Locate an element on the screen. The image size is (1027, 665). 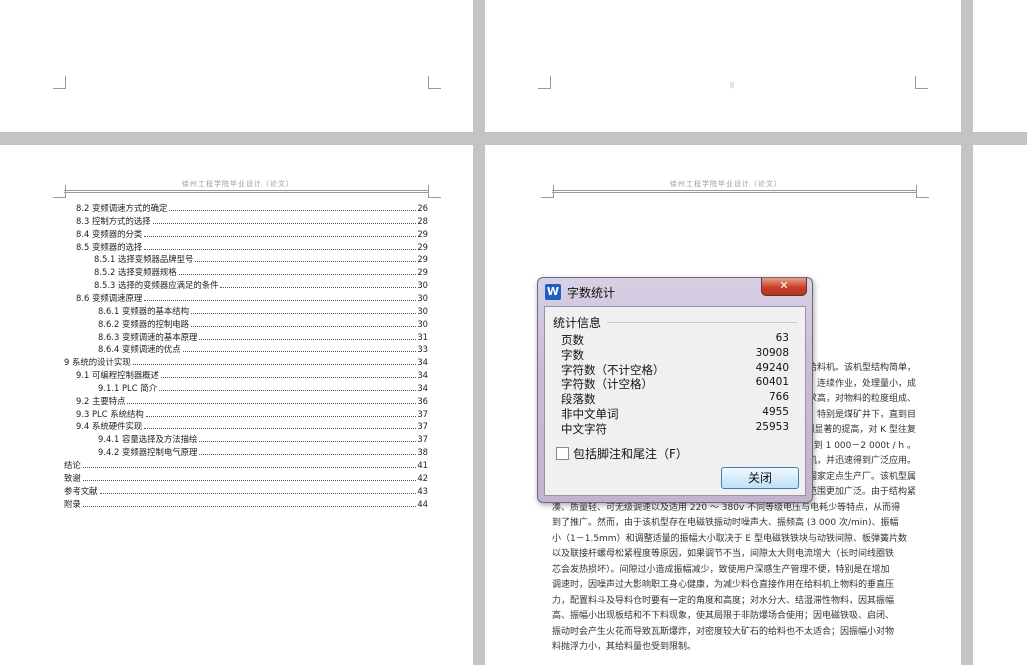
toc-entry: 8.6 变频调速原理 30 is located at coordinates (252, 297).